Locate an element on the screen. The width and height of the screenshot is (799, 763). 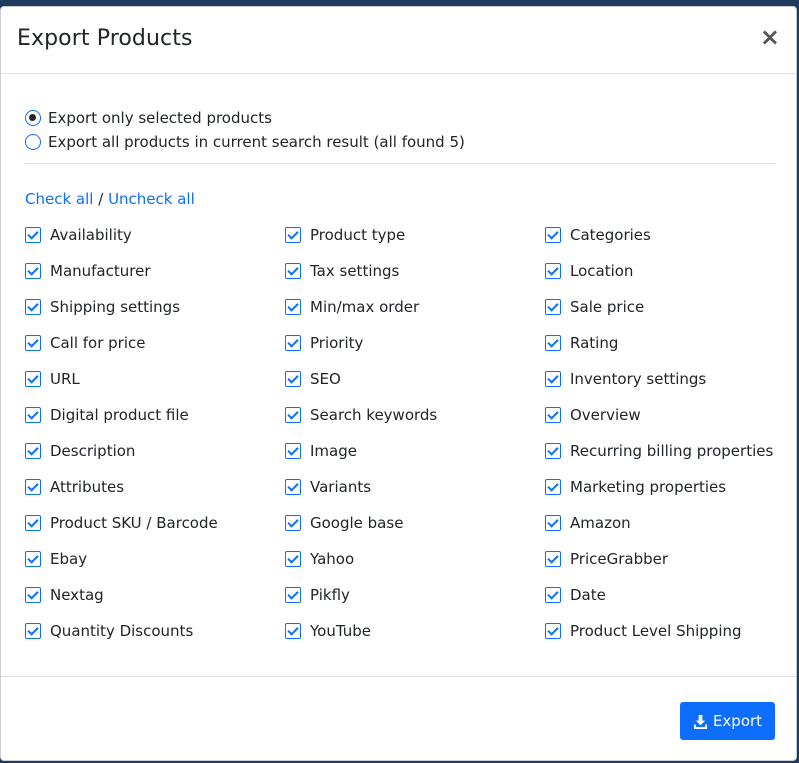
checkbox-label: Call for price is located at coordinates (98, 343).